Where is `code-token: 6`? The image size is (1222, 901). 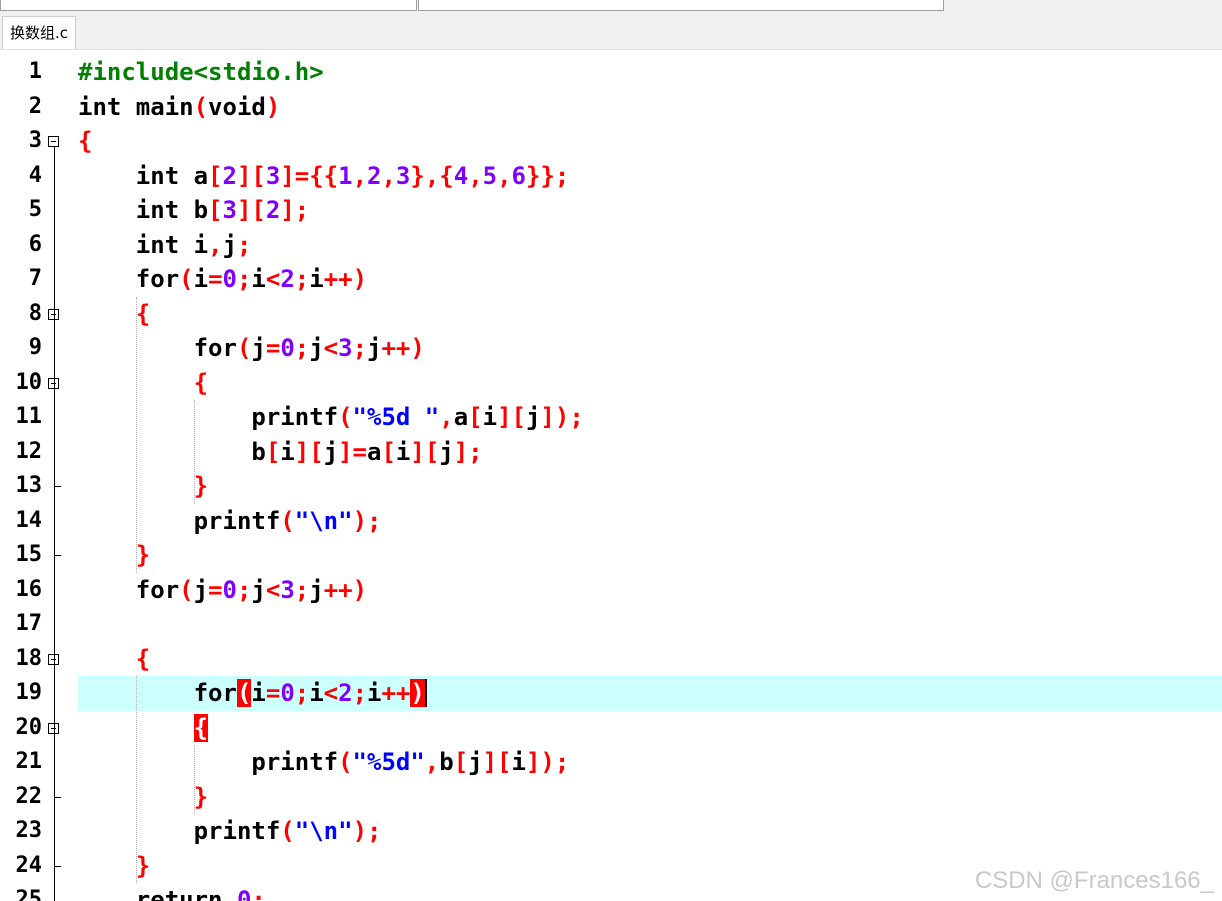
code-token: 6 is located at coordinates (518, 175).